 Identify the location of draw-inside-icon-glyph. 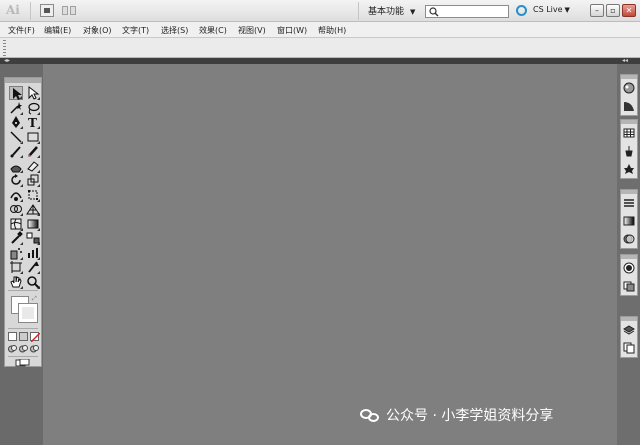
(34, 349).